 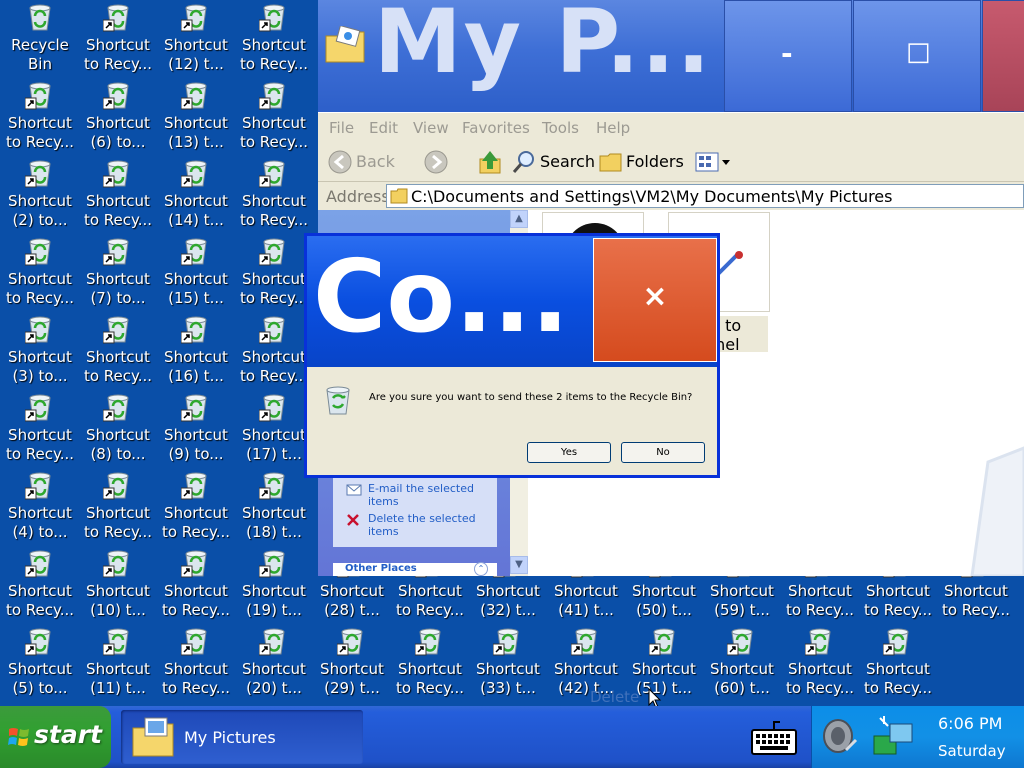 I want to click on scroll-up-icon: ▲, so click(x=519, y=219).